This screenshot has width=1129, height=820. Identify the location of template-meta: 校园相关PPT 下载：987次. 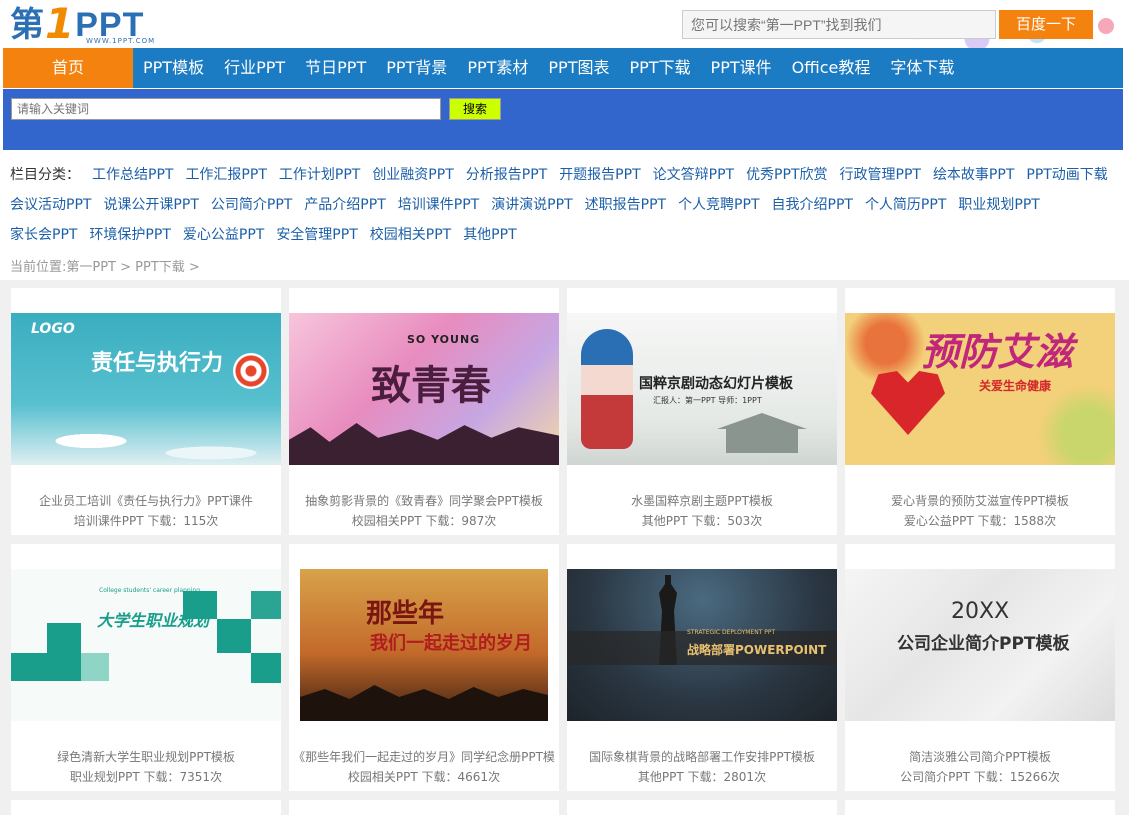
(424, 521).